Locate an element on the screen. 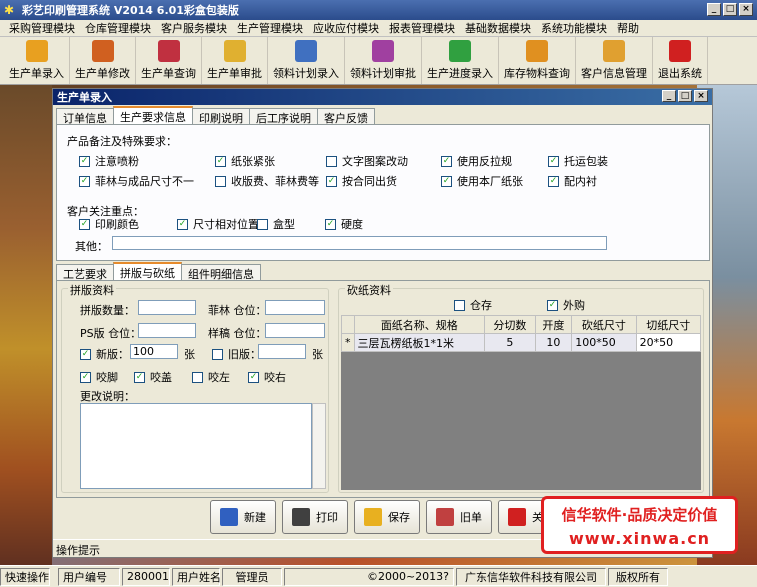 Image resolution: width=757 pixels, height=587 pixels. requirements-heading: 产品备注及特殊要求： is located at coordinates (122, 141).